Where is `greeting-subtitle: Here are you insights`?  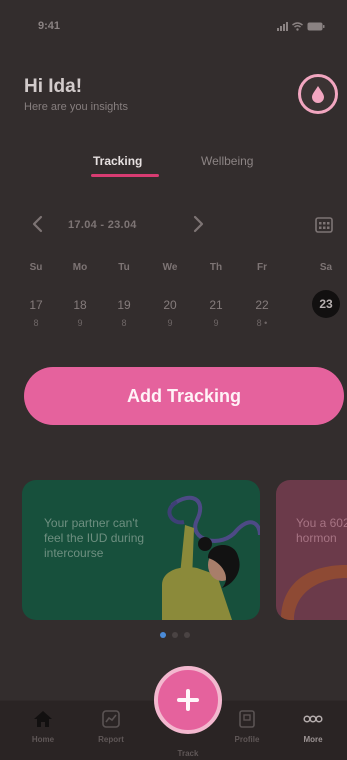 greeting-subtitle: Here are you insights is located at coordinates (76, 107).